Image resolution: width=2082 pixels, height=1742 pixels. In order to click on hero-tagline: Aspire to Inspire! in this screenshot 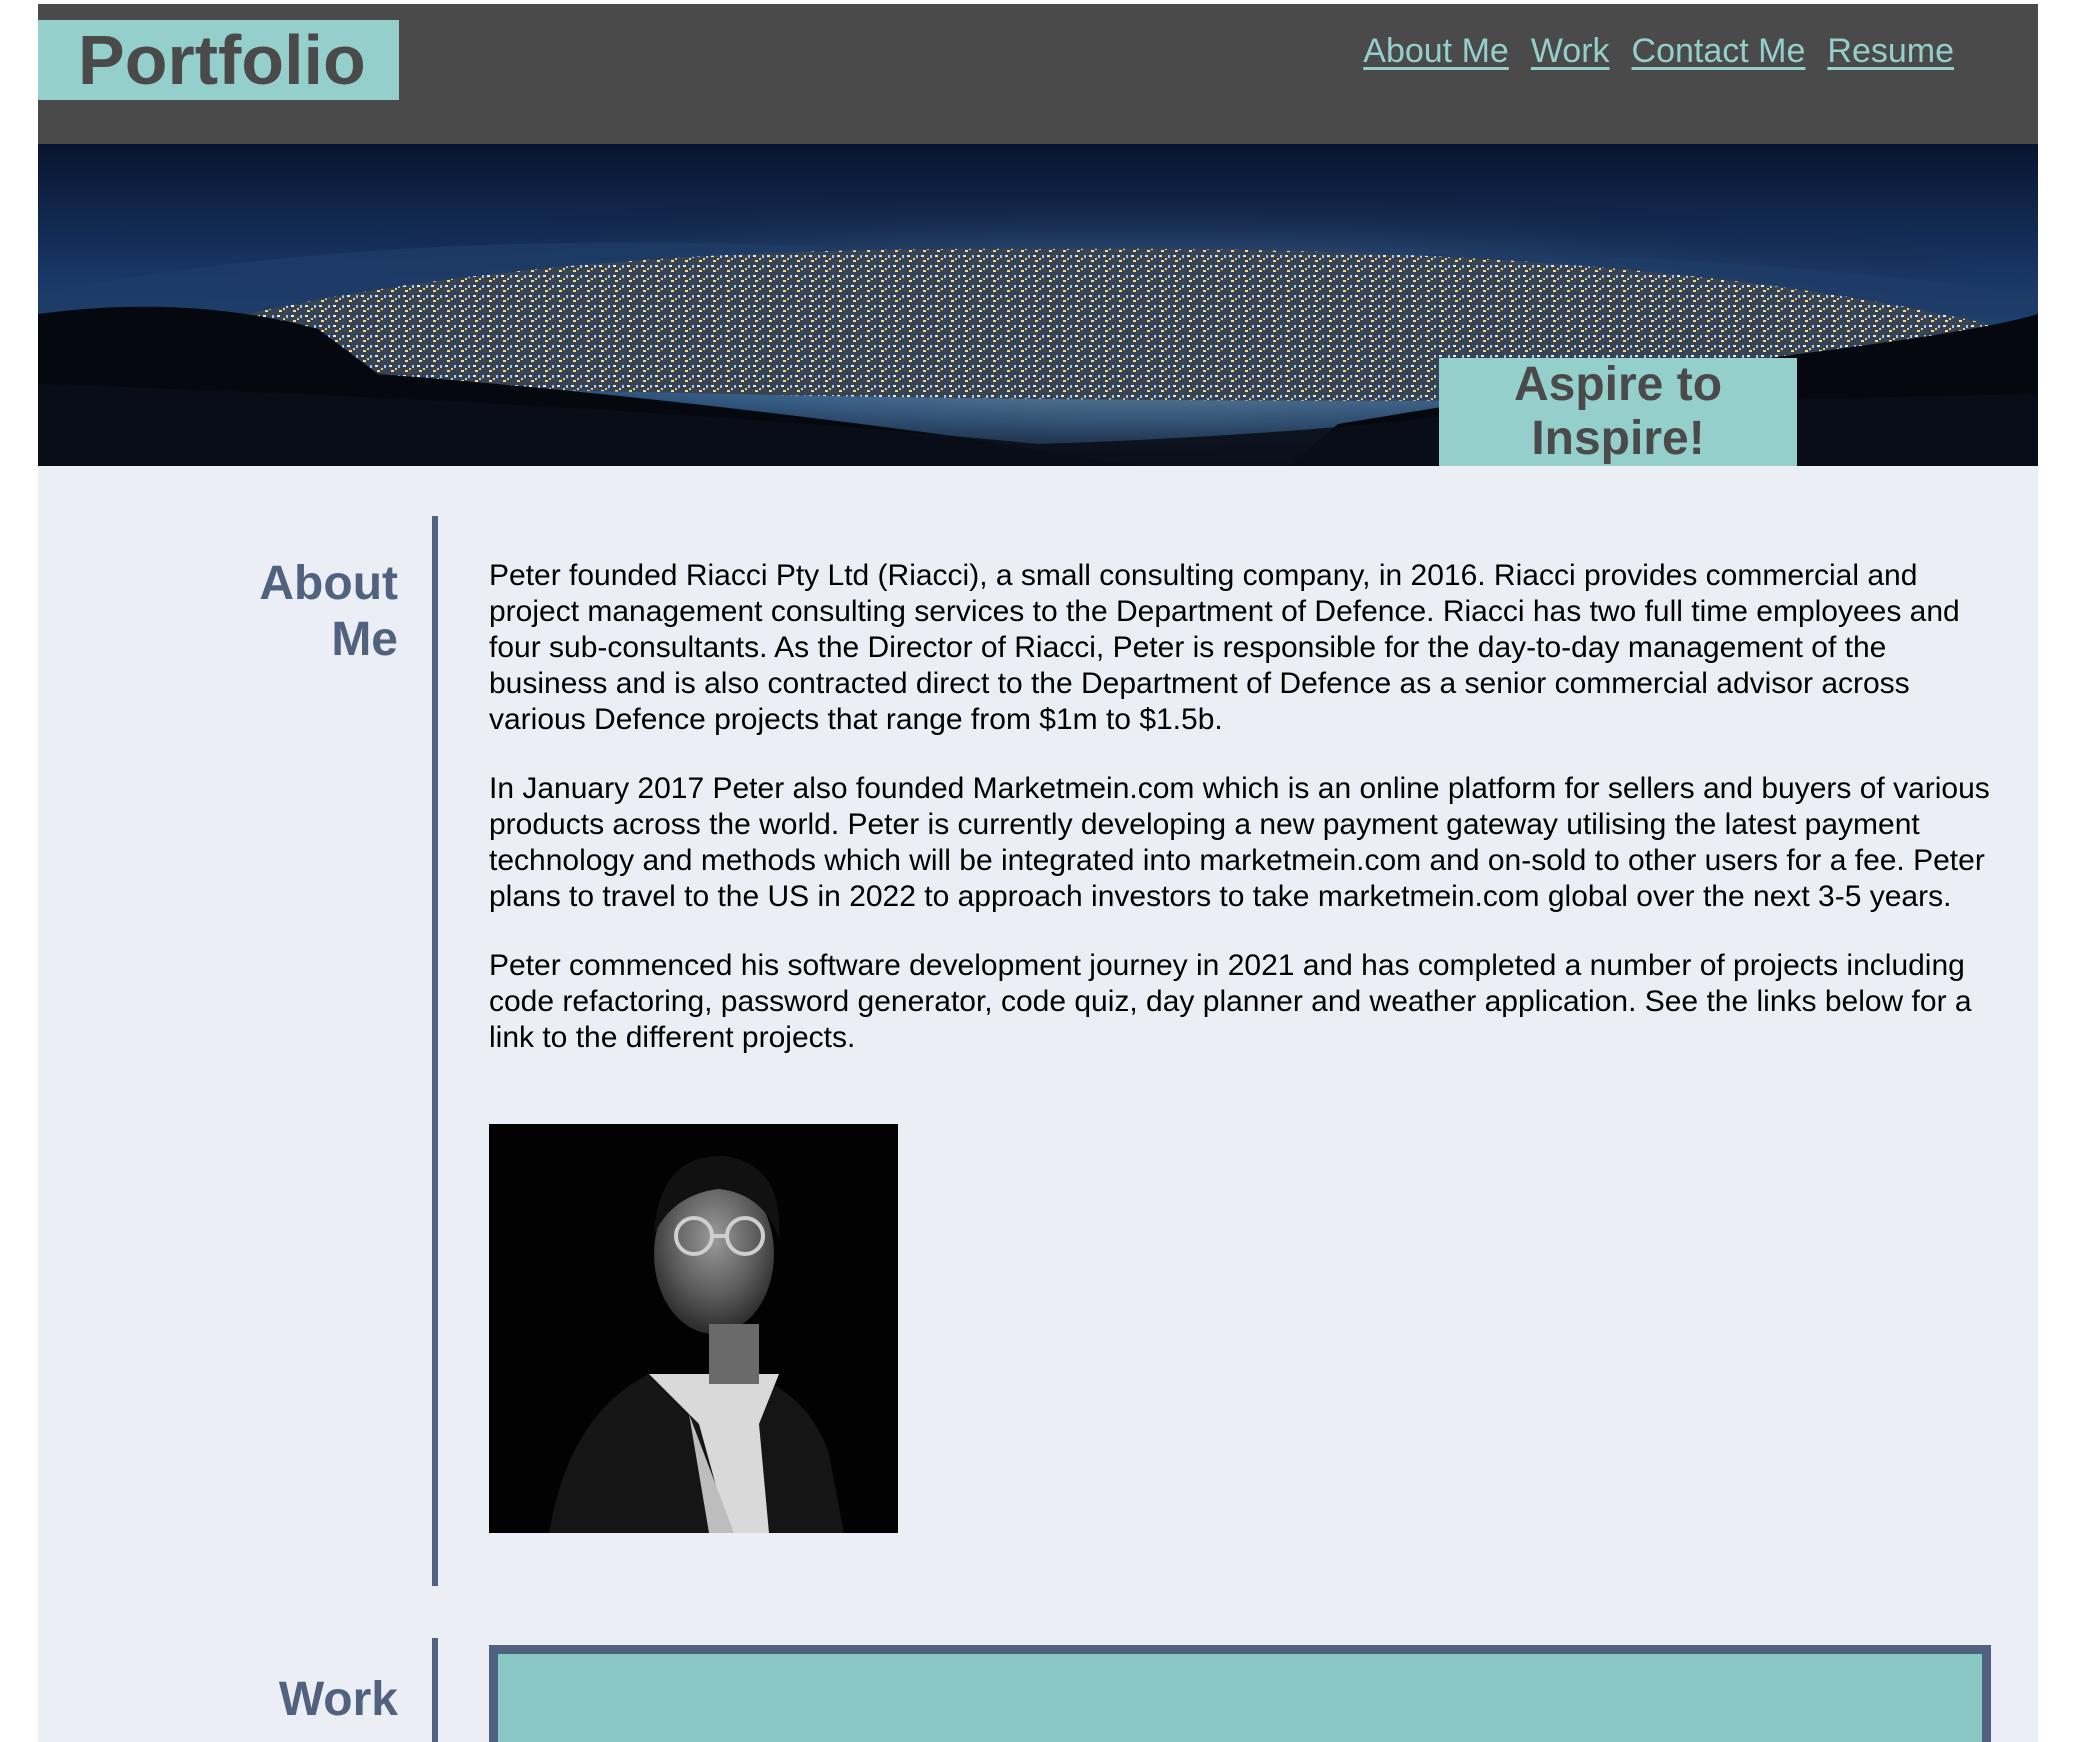, I will do `click(1618, 412)`.